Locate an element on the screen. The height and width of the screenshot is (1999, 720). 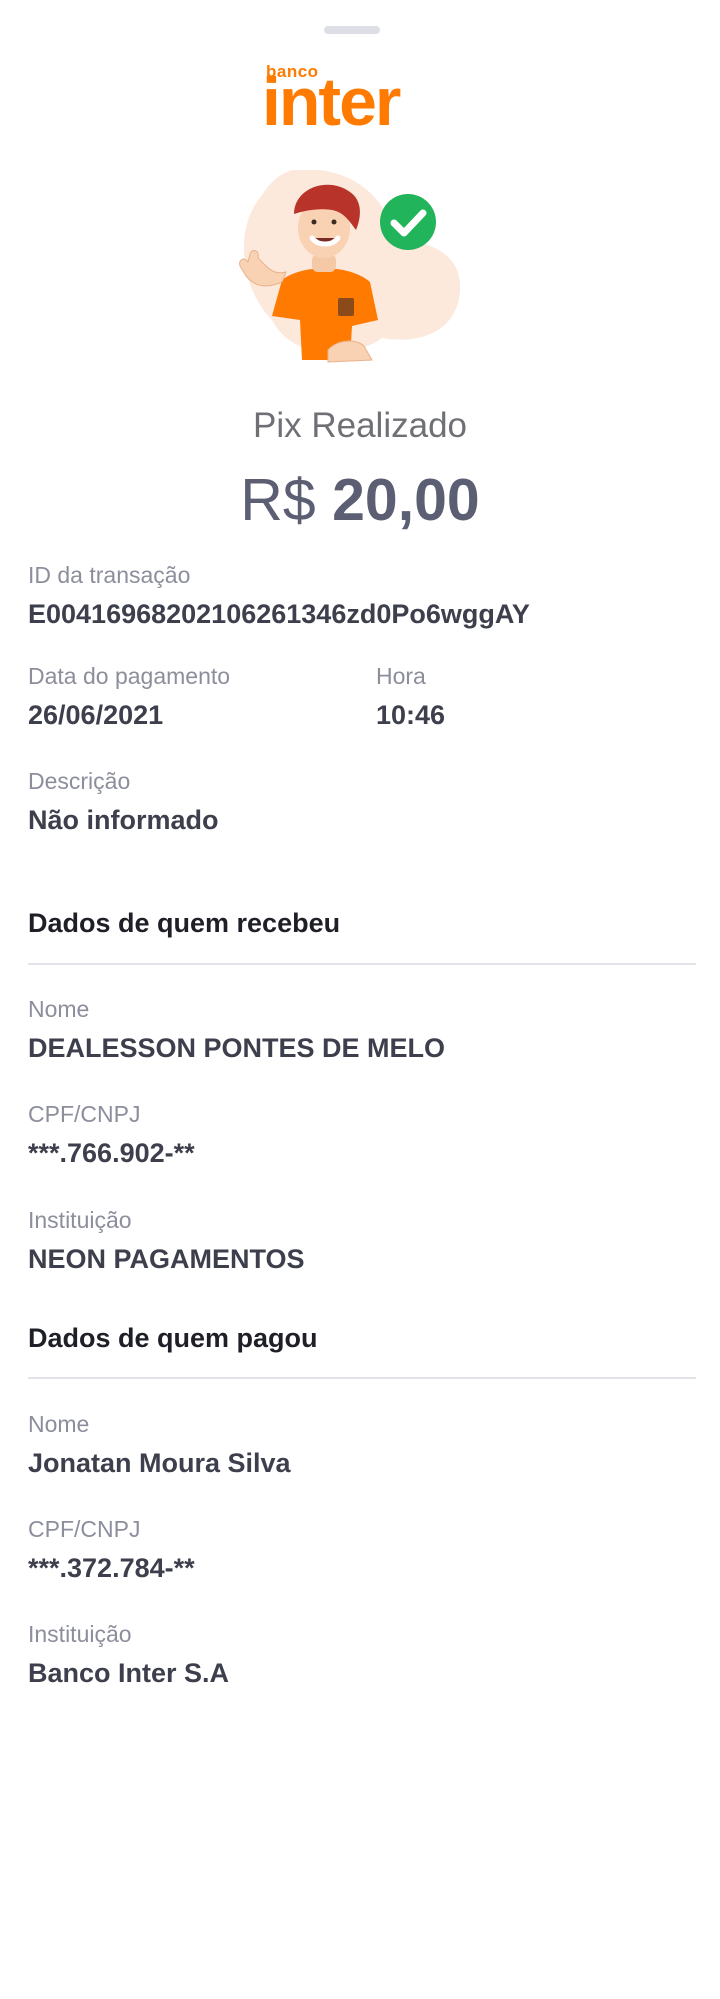
success-illustration is located at coordinates (350, 266).